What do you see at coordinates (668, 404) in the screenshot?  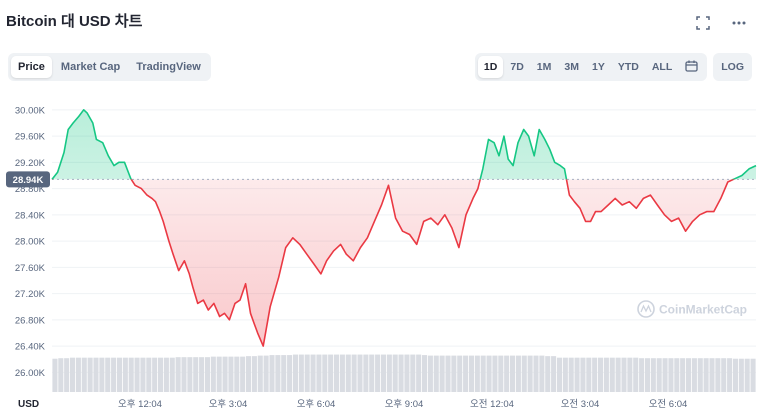 I see `x-tick-label: 오전 6:04` at bounding box center [668, 404].